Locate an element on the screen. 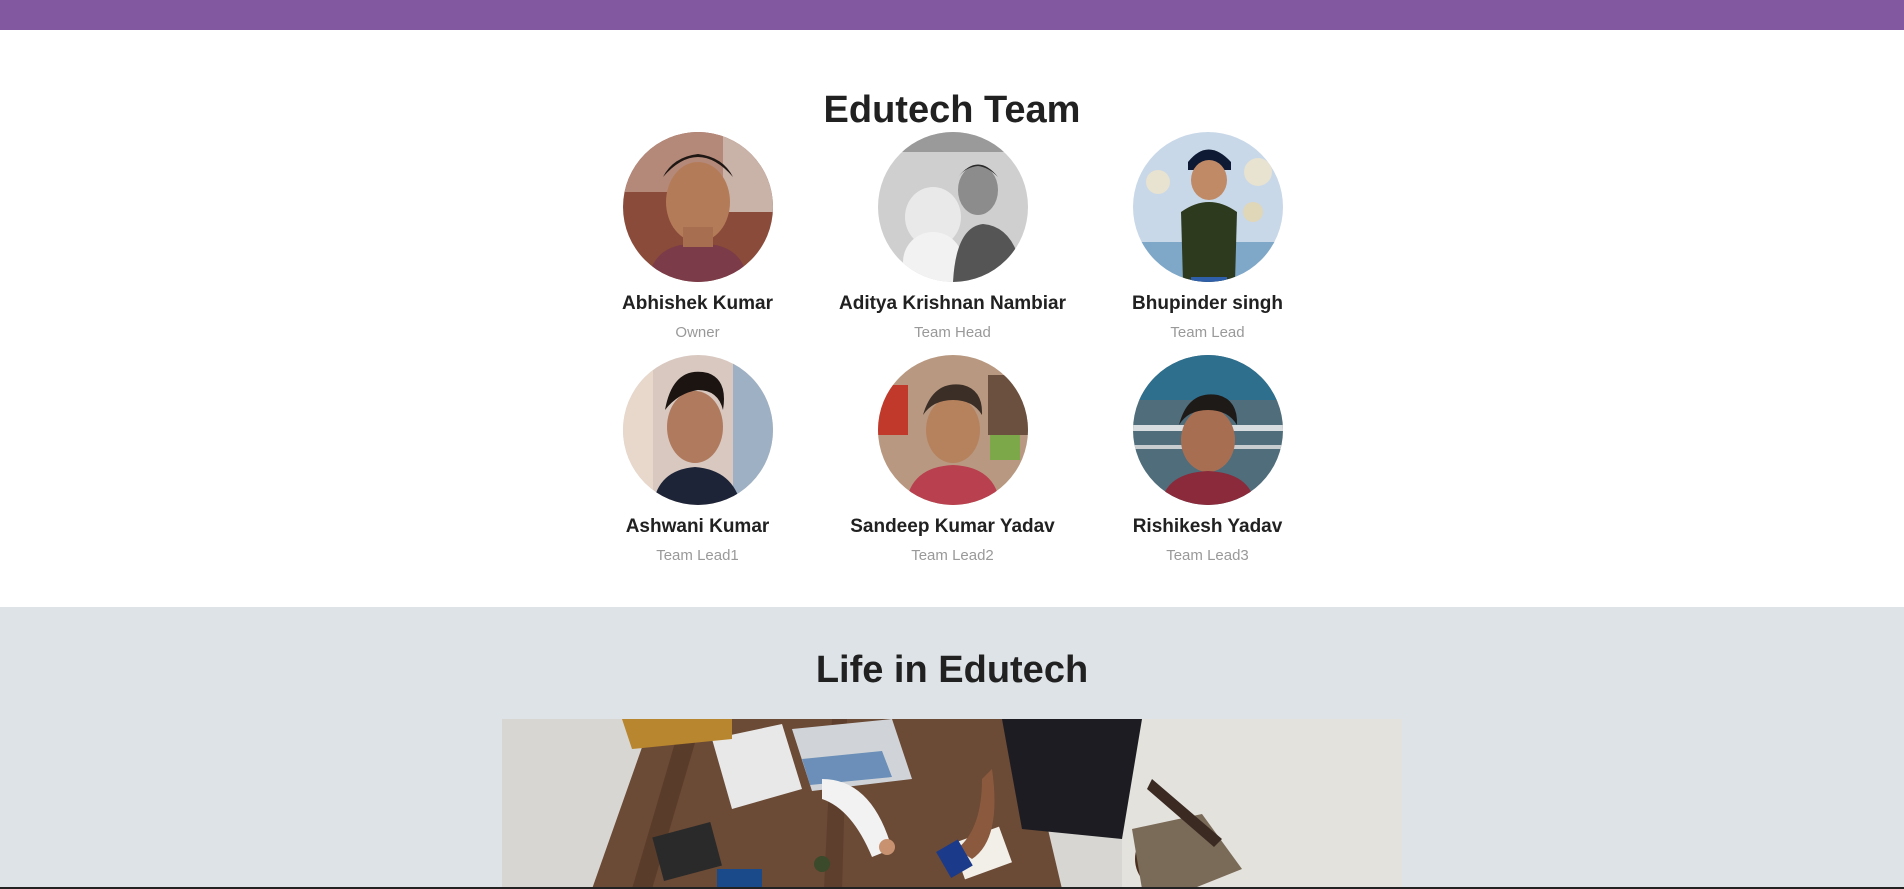 The height and width of the screenshot is (889, 1904). member-name: Aditya Krishnan Nambiar is located at coordinates (952, 303).